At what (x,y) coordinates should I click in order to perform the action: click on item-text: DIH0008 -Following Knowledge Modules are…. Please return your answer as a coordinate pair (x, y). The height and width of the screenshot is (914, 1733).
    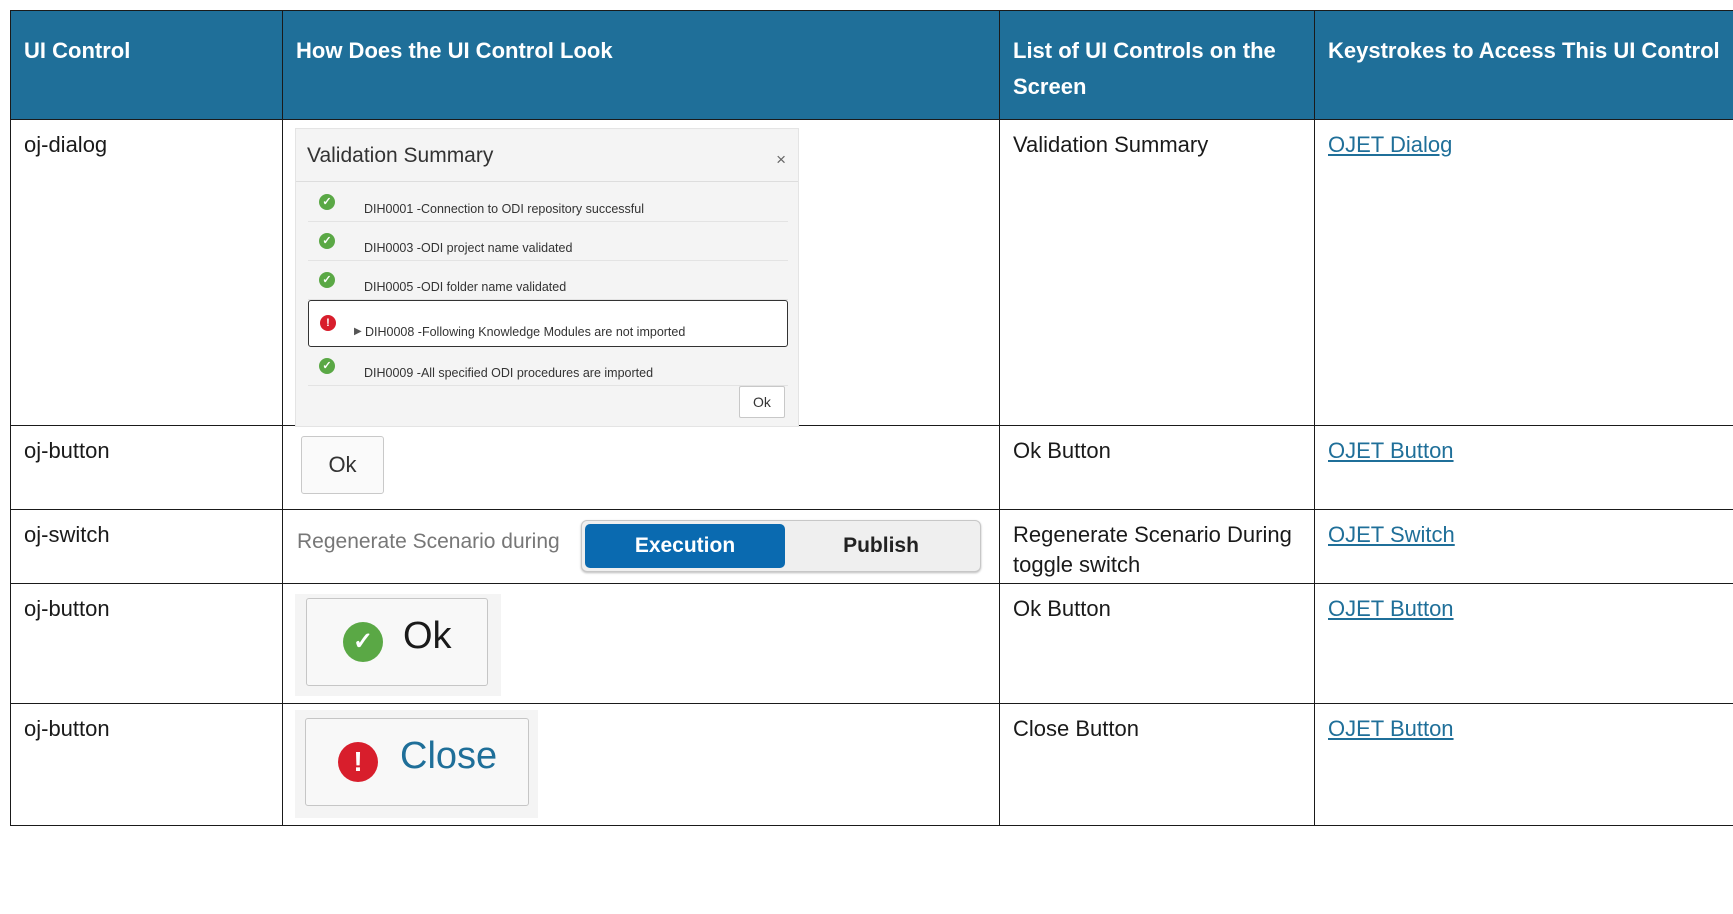
    Looking at the image, I should click on (525, 332).